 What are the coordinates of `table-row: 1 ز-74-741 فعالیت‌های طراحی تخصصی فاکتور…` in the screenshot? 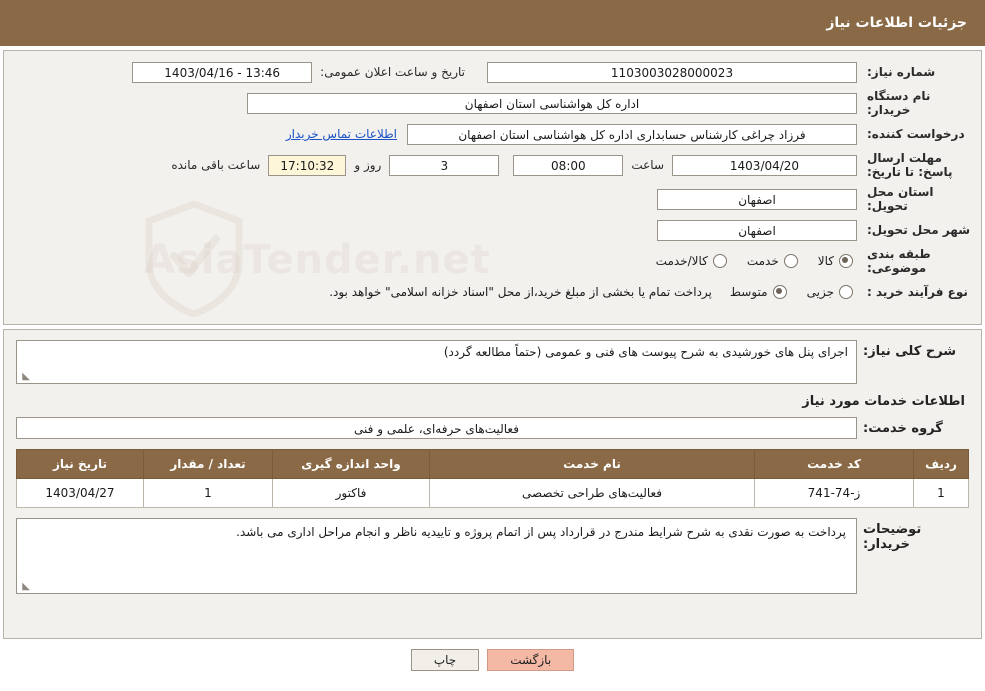 It's located at (492, 493).